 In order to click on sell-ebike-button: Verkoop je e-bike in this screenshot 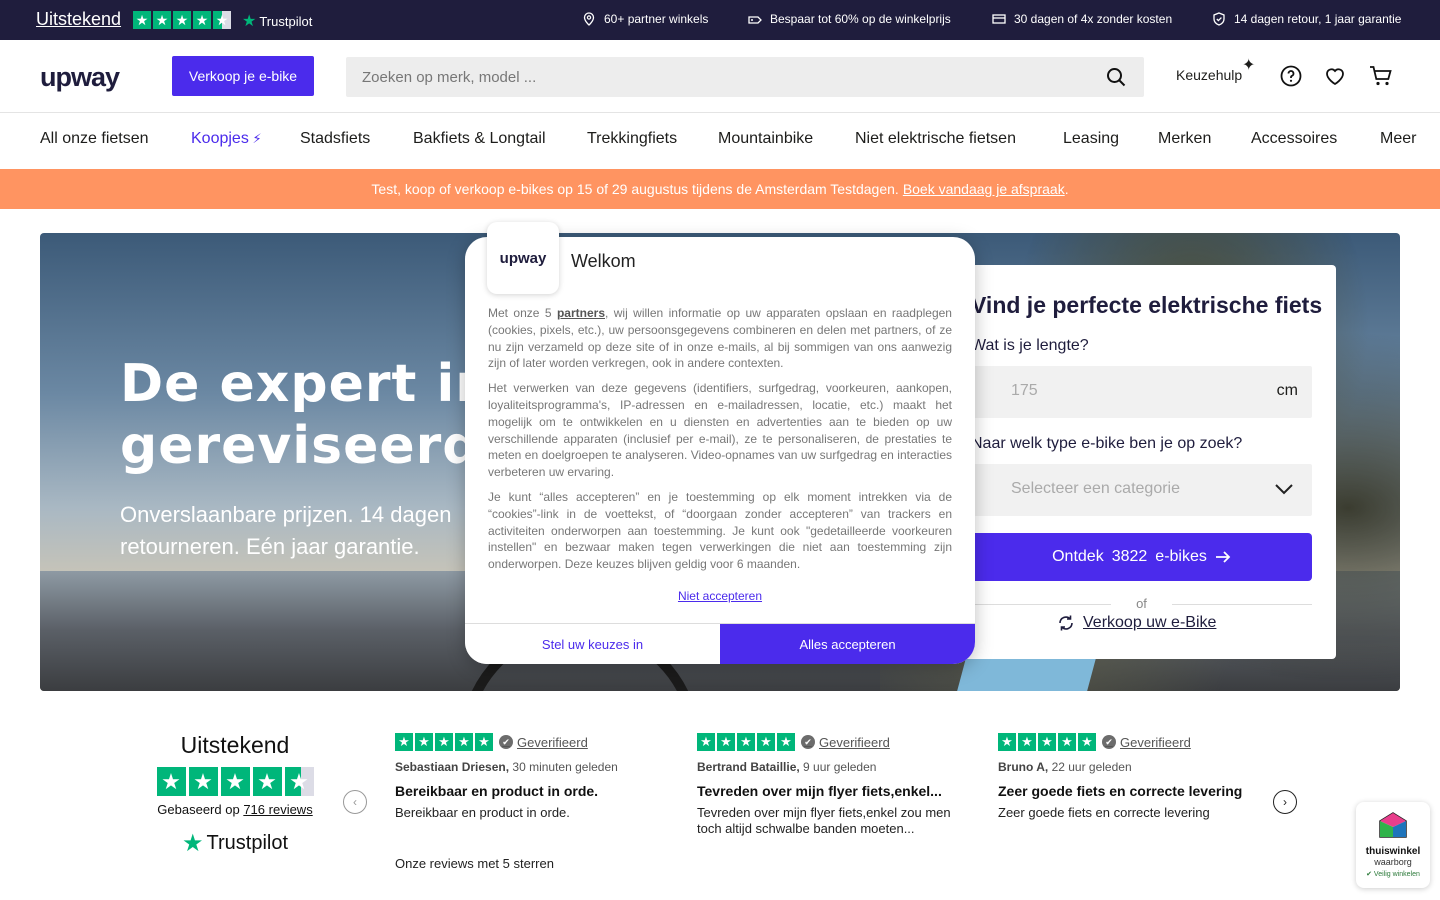, I will do `click(243, 76)`.